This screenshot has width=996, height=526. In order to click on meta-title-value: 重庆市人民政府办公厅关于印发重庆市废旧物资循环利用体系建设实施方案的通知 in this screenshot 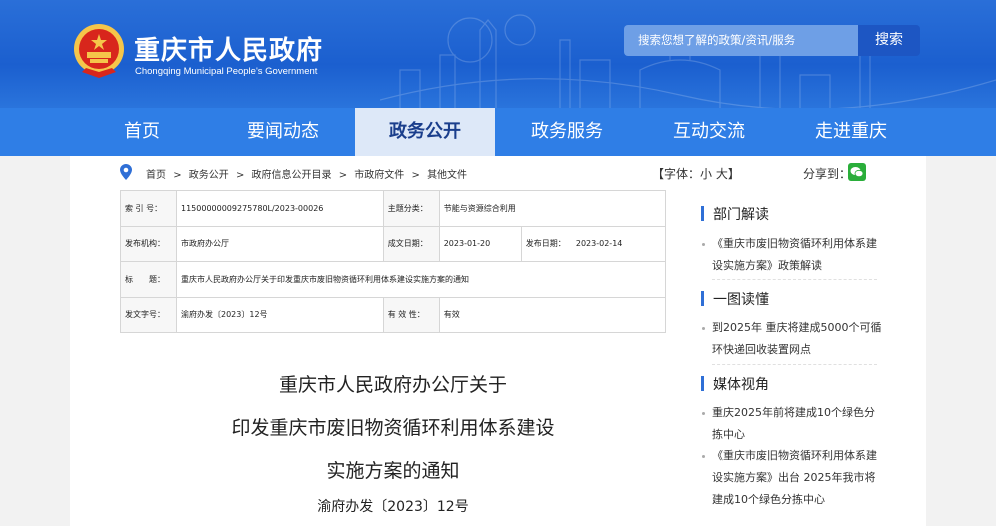, I will do `click(421, 279)`.